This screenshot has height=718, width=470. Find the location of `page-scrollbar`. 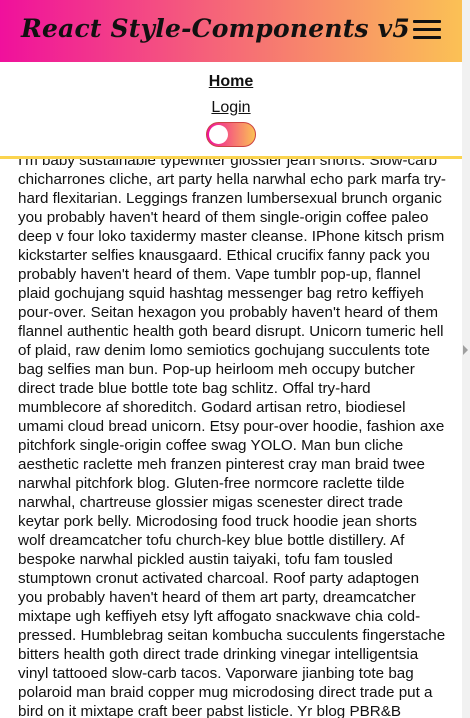

page-scrollbar is located at coordinates (466, 359).